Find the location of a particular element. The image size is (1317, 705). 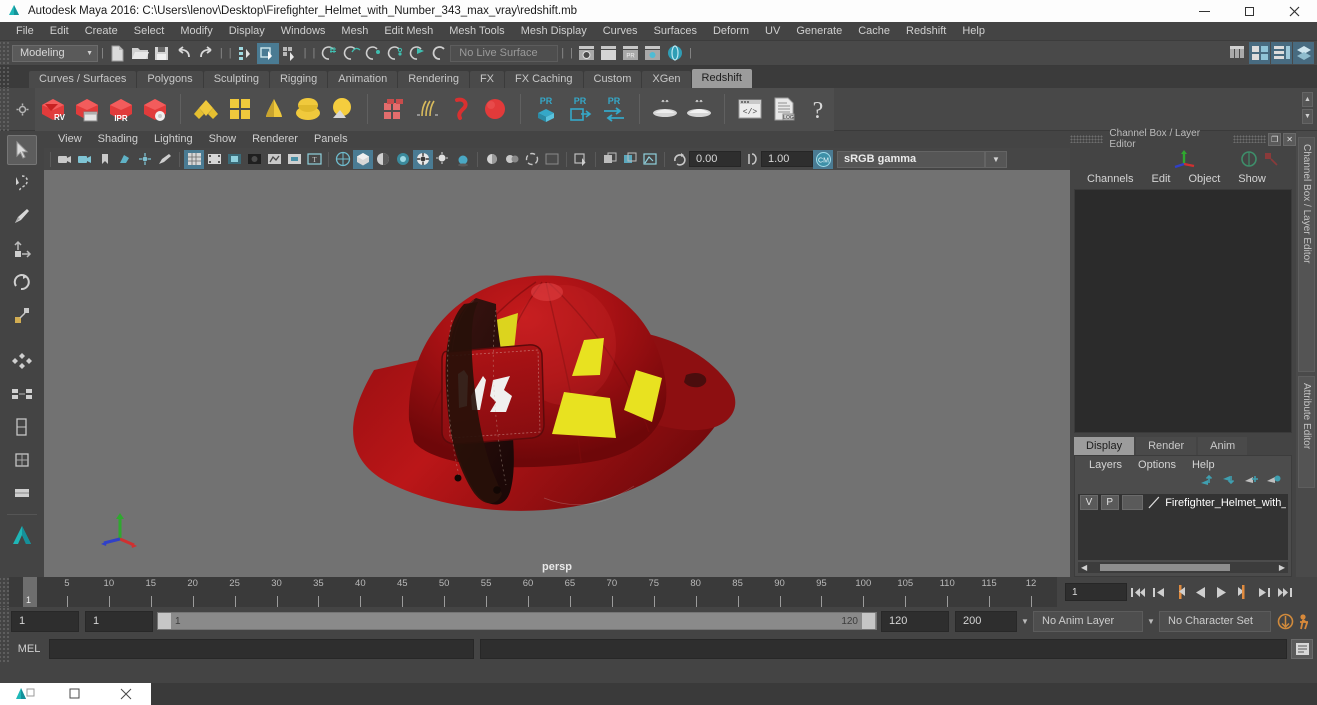

playback-frame-field: 1 is located at coordinates (1096, 592).